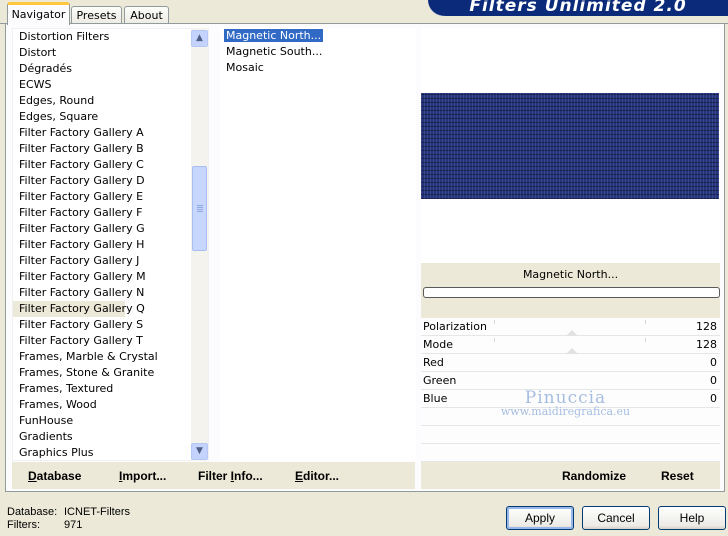  What do you see at coordinates (110, 117) in the screenshot?
I see `category-item: Edges, Square` at bounding box center [110, 117].